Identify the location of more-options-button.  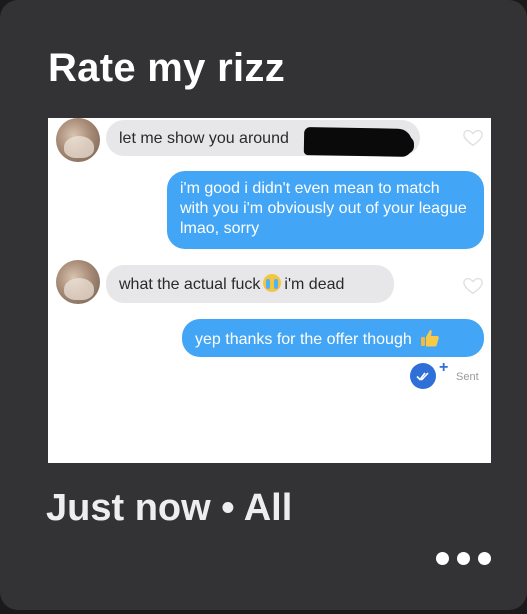
(466, 558).